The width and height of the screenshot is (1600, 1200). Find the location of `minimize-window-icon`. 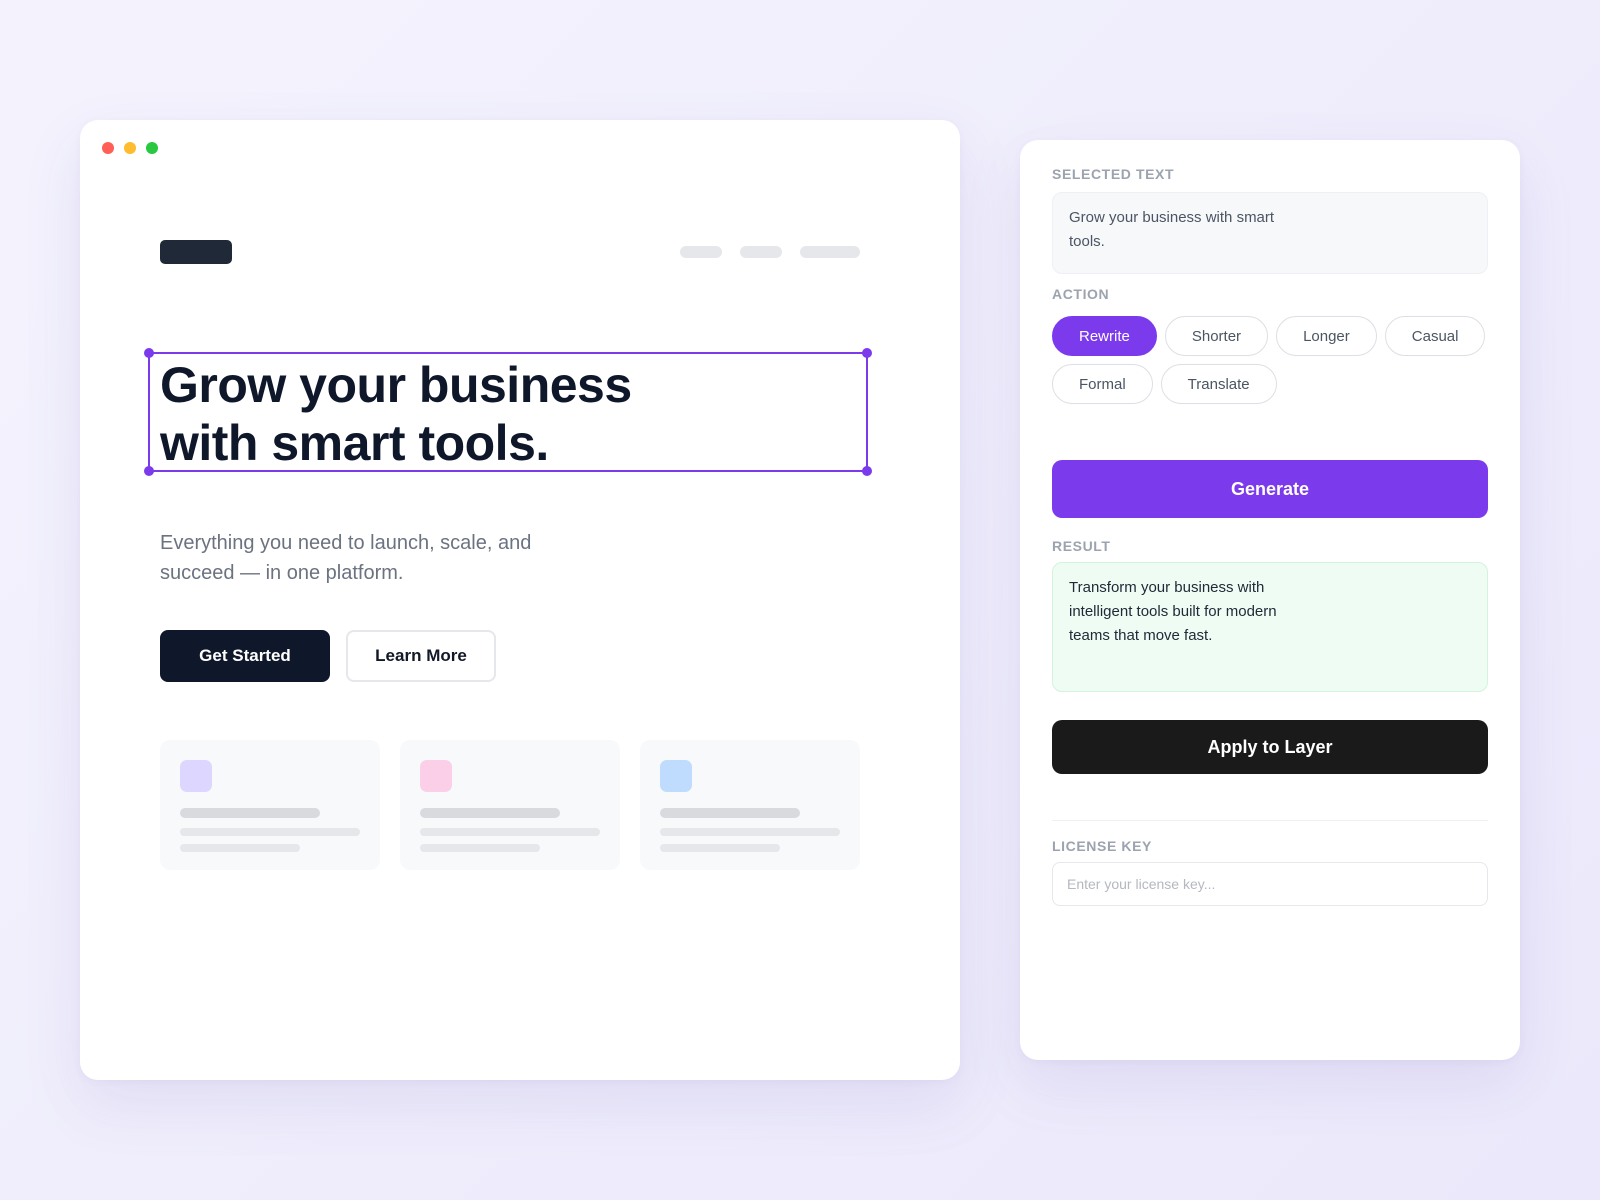

minimize-window-icon is located at coordinates (130, 148).